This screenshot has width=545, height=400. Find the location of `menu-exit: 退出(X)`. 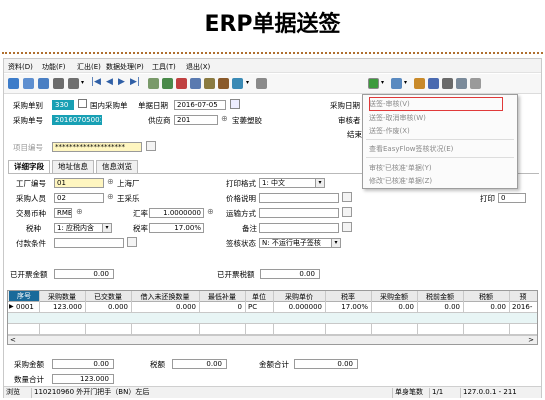

menu-exit: 退出(X) is located at coordinates (198, 67).